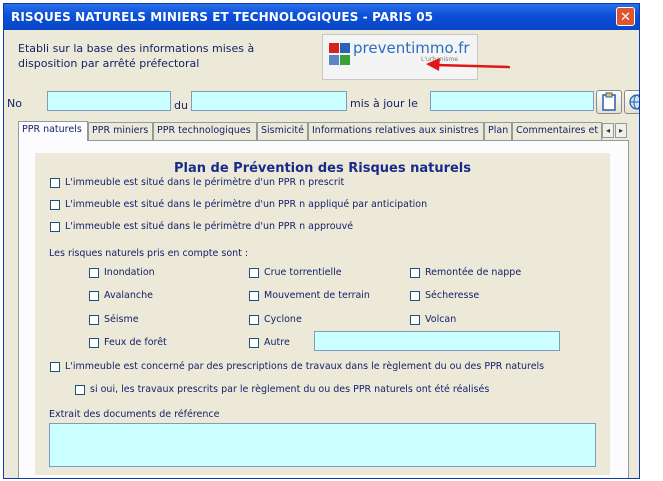 The image size is (663, 481). Describe the element at coordinates (55, 205) in the screenshot. I see `checkbox-ppr-anticipation` at that location.